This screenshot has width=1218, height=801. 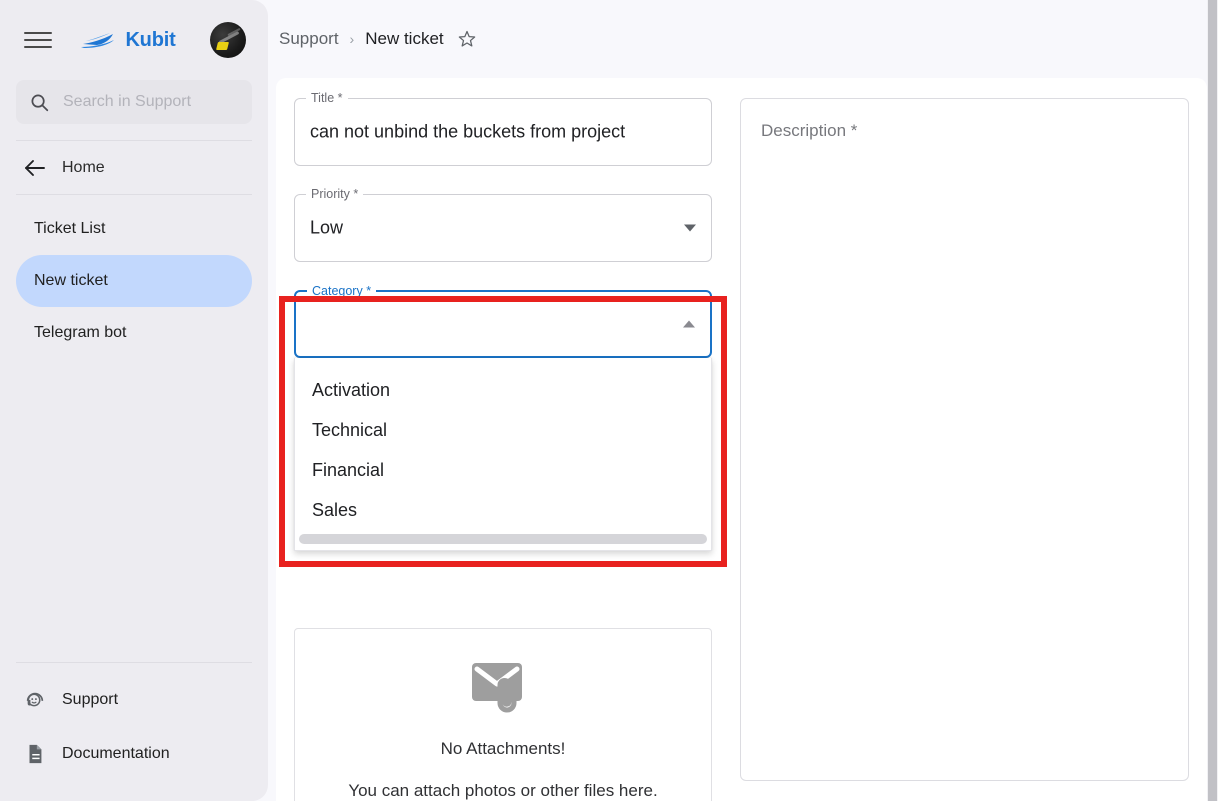 I want to click on search-icon, so click(x=39, y=102).